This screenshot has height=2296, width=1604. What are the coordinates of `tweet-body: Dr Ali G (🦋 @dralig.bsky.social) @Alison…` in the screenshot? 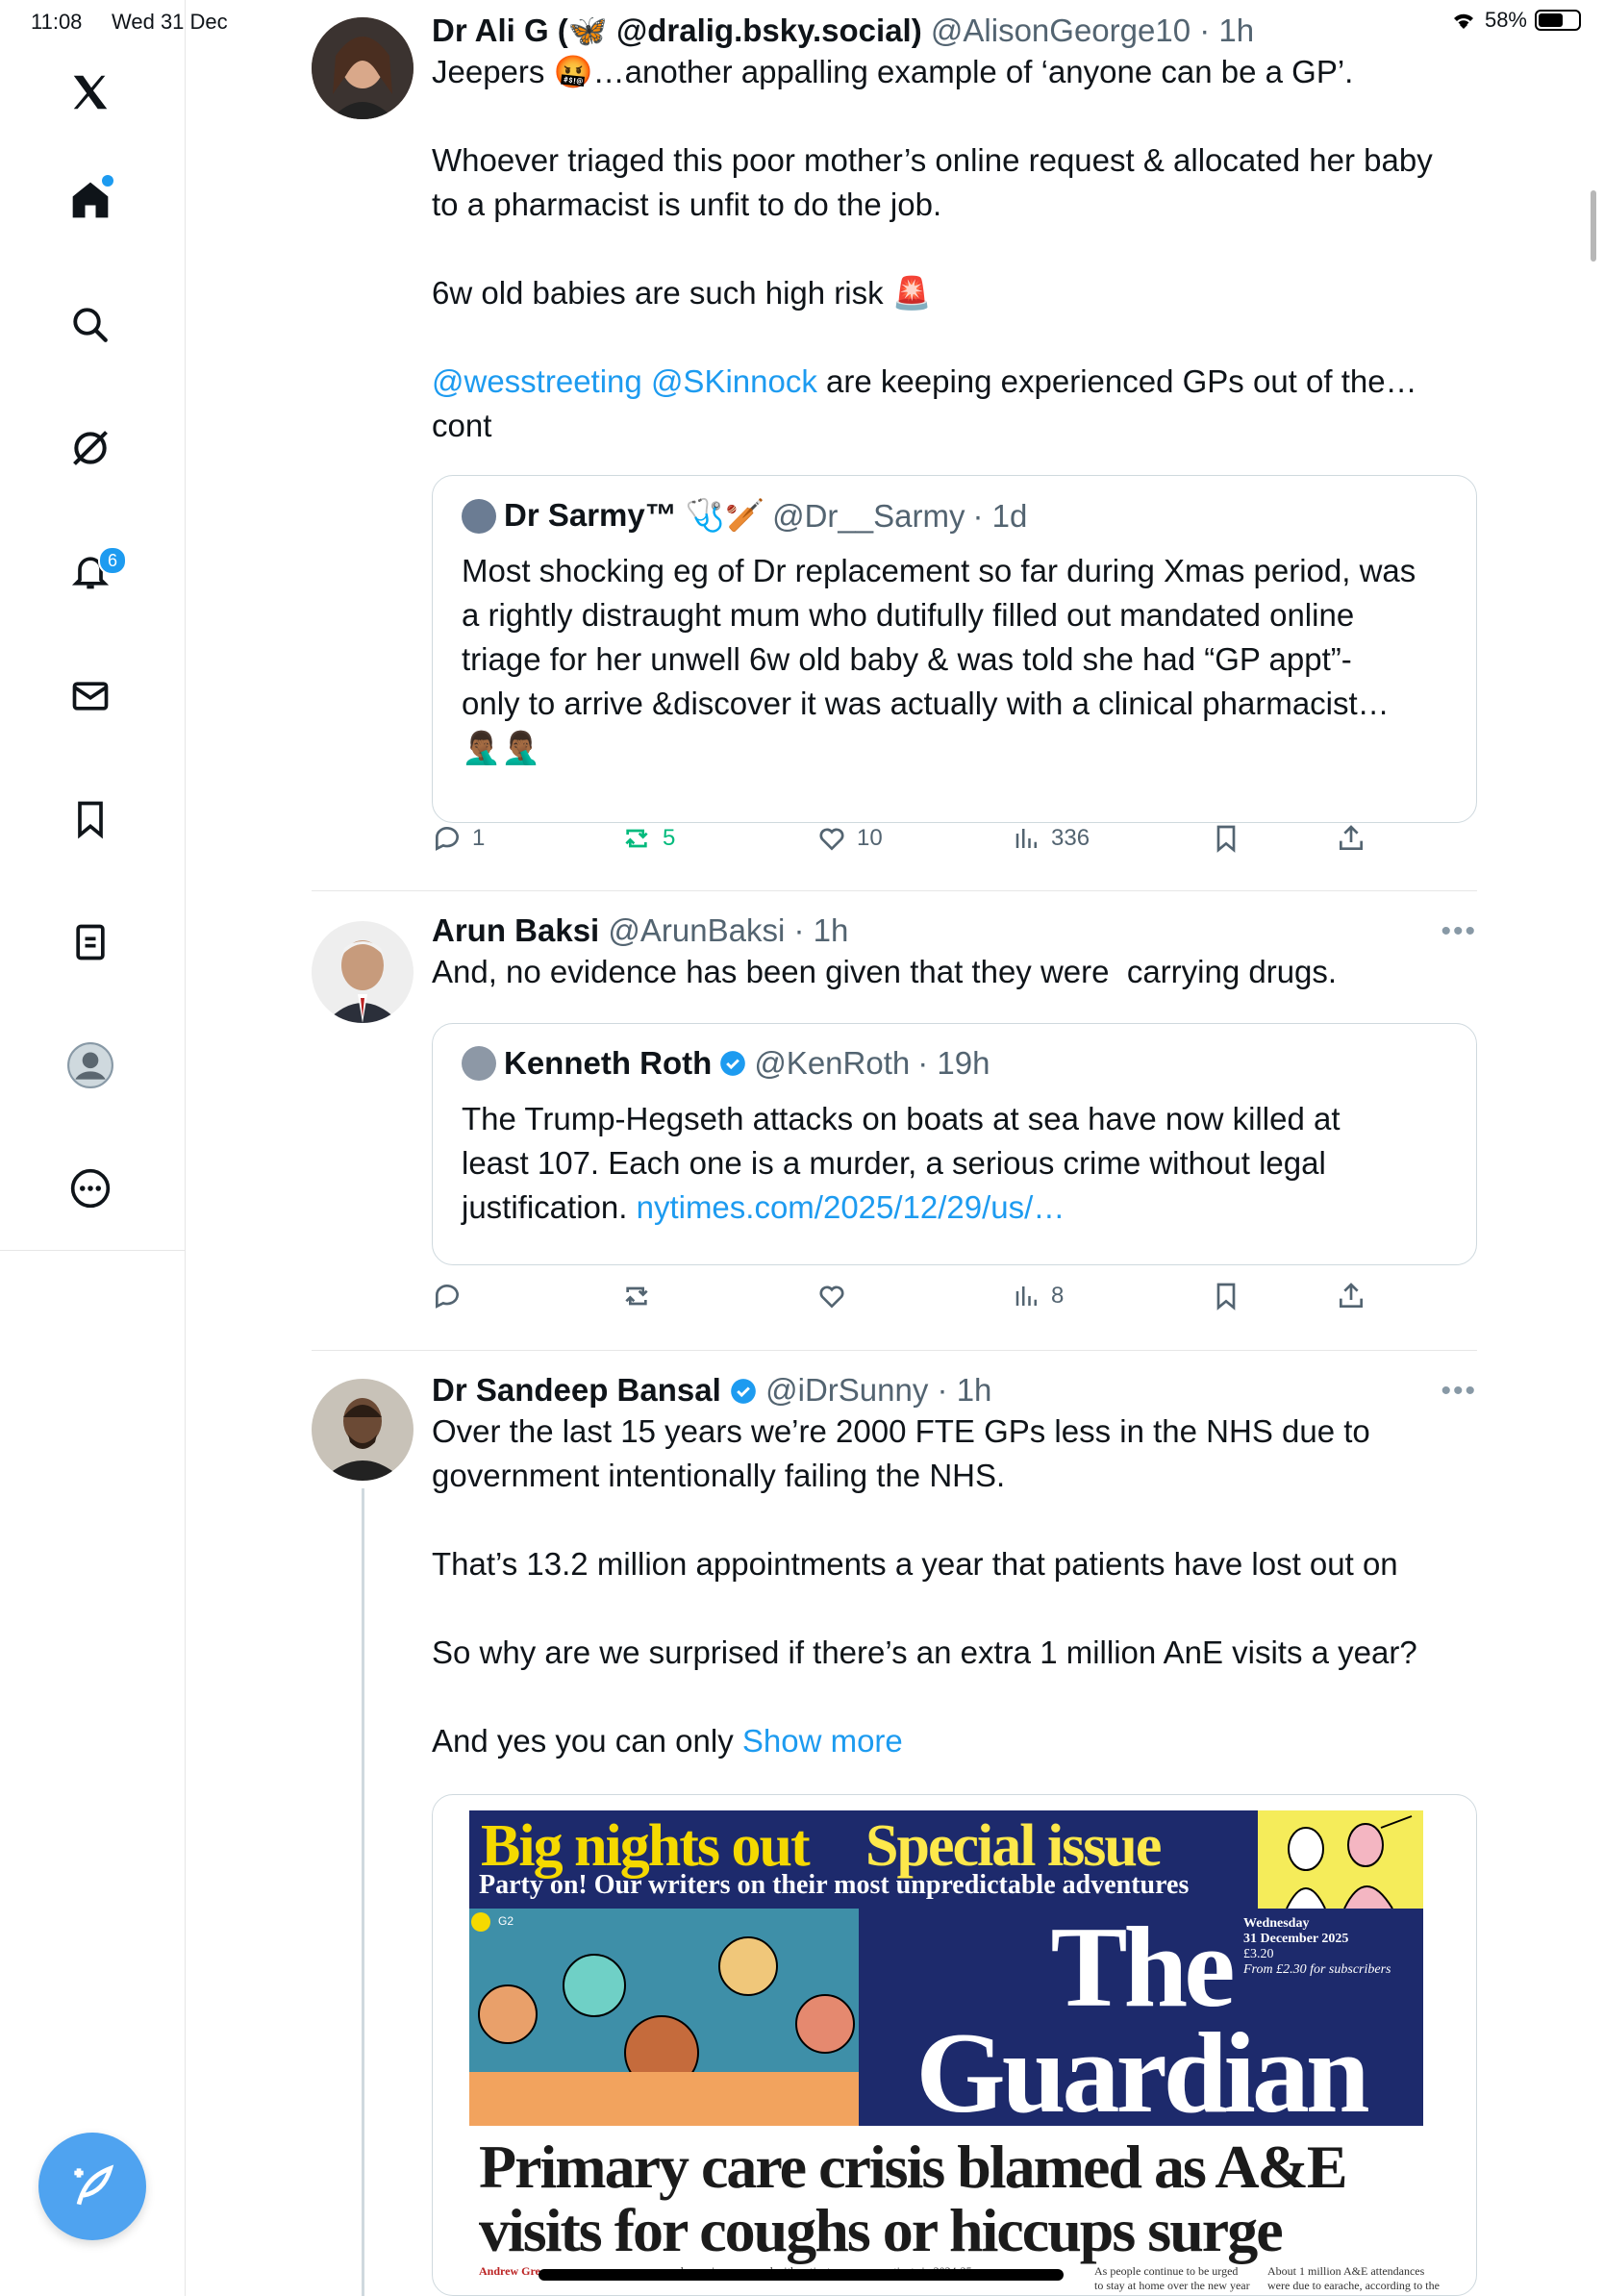 It's located at (954, 230).